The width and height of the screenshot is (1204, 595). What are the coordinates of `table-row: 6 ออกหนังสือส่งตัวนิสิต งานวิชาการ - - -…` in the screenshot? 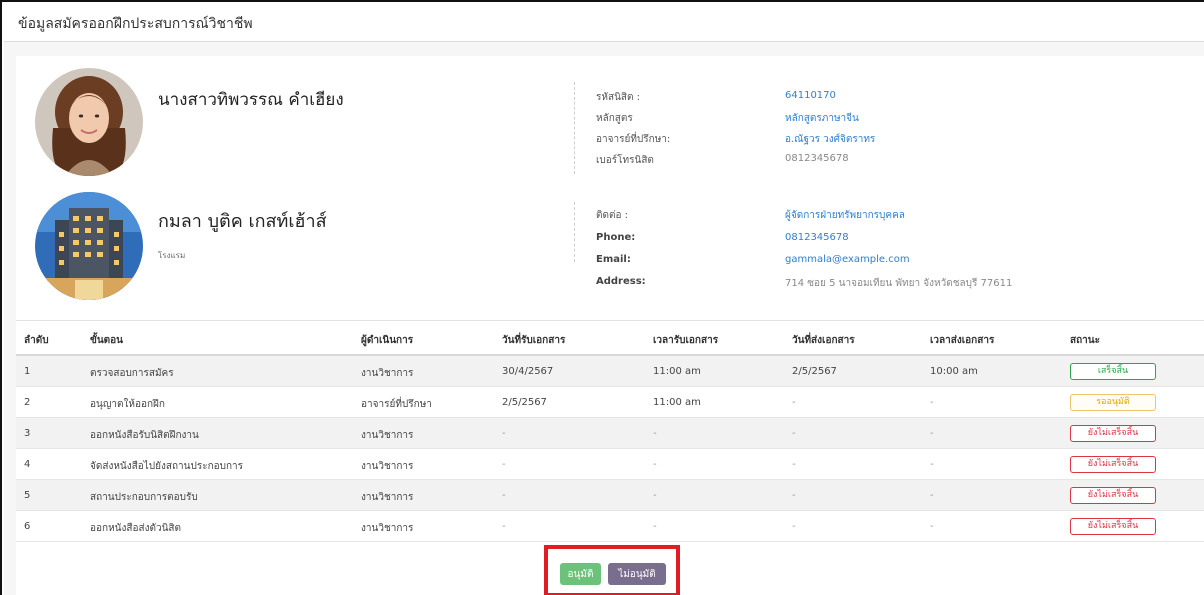 It's located at (610, 526).